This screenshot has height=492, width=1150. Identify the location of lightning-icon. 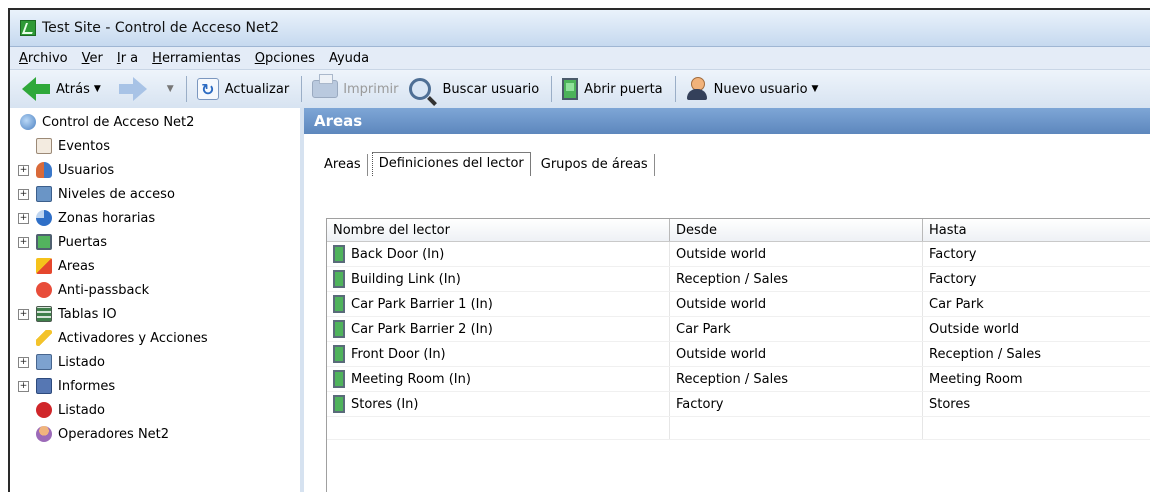
(44, 338).